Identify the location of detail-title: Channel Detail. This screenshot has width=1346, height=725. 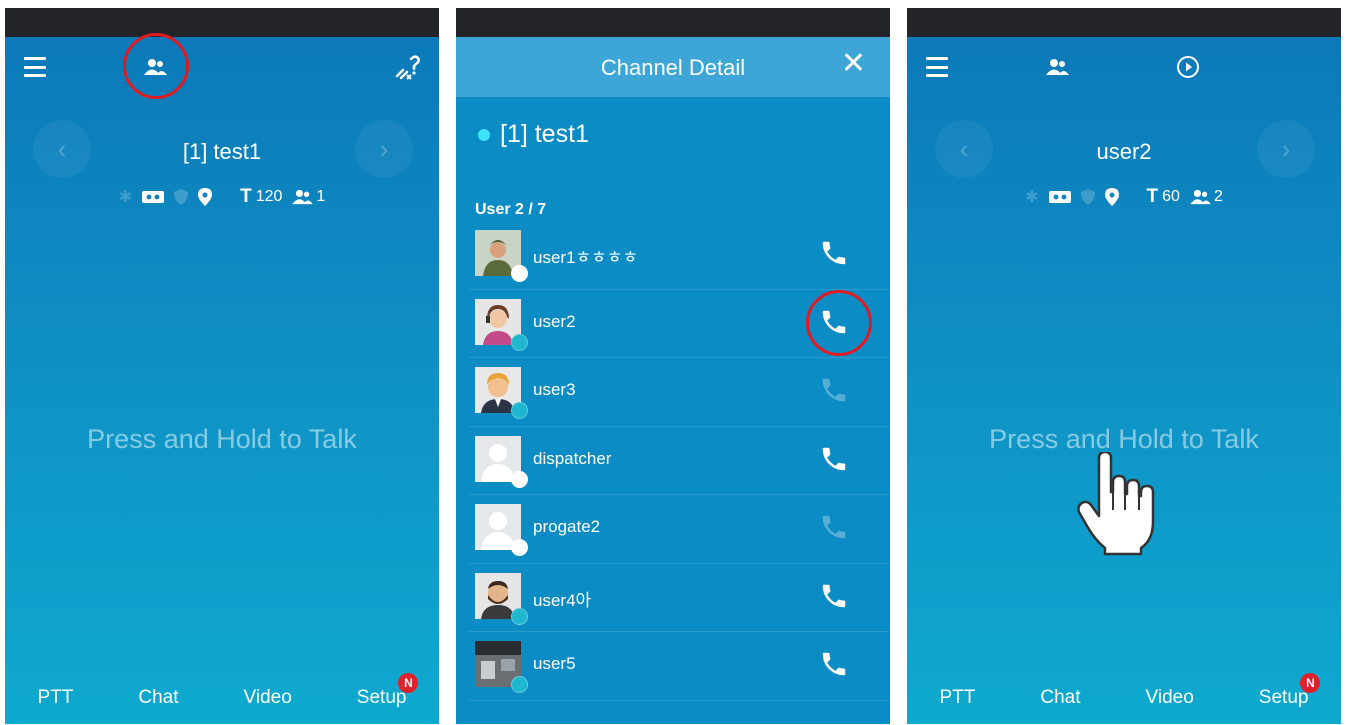
(673, 67).